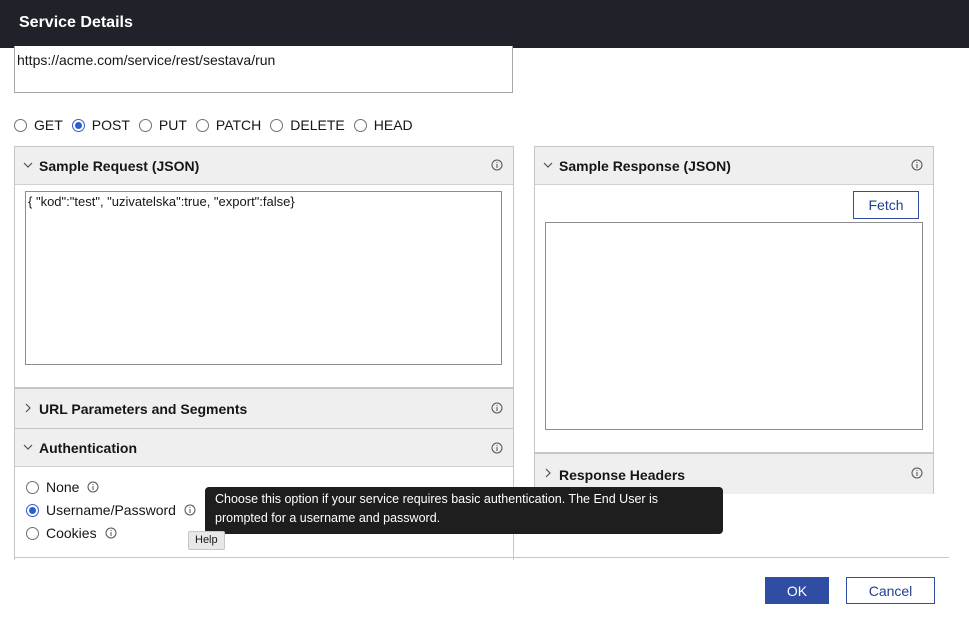  What do you see at coordinates (32, 487) in the screenshot?
I see `auth-radio-none` at bounding box center [32, 487].